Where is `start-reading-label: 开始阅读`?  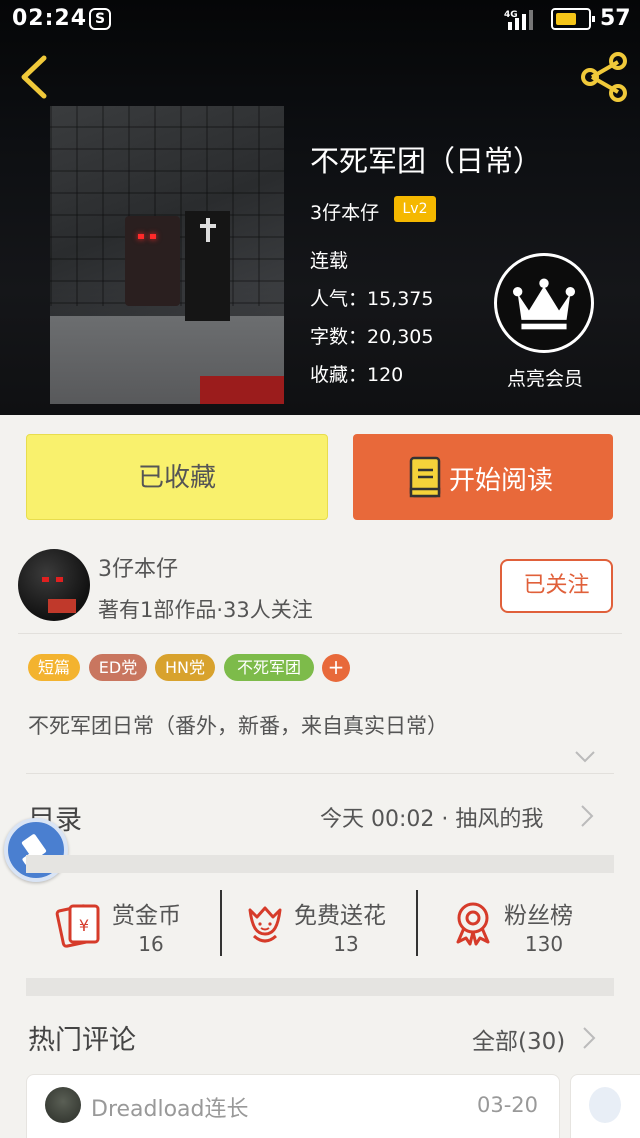 start-reading-label: 开始阅读 is located at coordinates (501, 481).